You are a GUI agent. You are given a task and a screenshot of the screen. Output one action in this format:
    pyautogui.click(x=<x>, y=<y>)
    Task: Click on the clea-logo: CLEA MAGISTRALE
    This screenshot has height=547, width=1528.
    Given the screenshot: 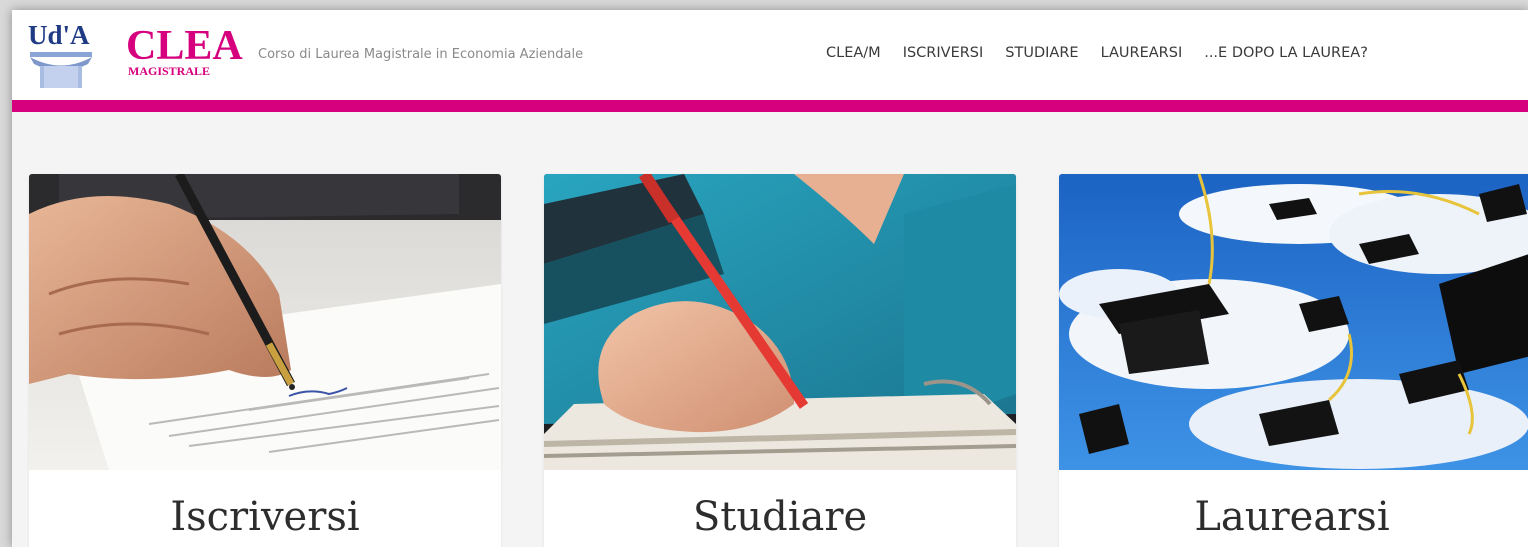 What is the action you would take?
    pyautogui.click(x=184, y=50)
    